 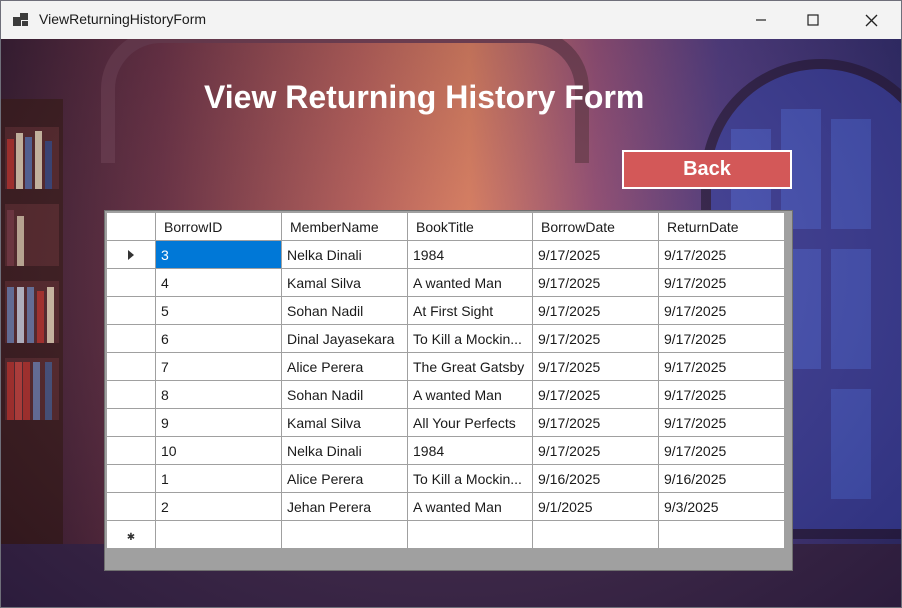 I want to click on cell-returndate: 9/3/2025, so click(x=721, y=506).